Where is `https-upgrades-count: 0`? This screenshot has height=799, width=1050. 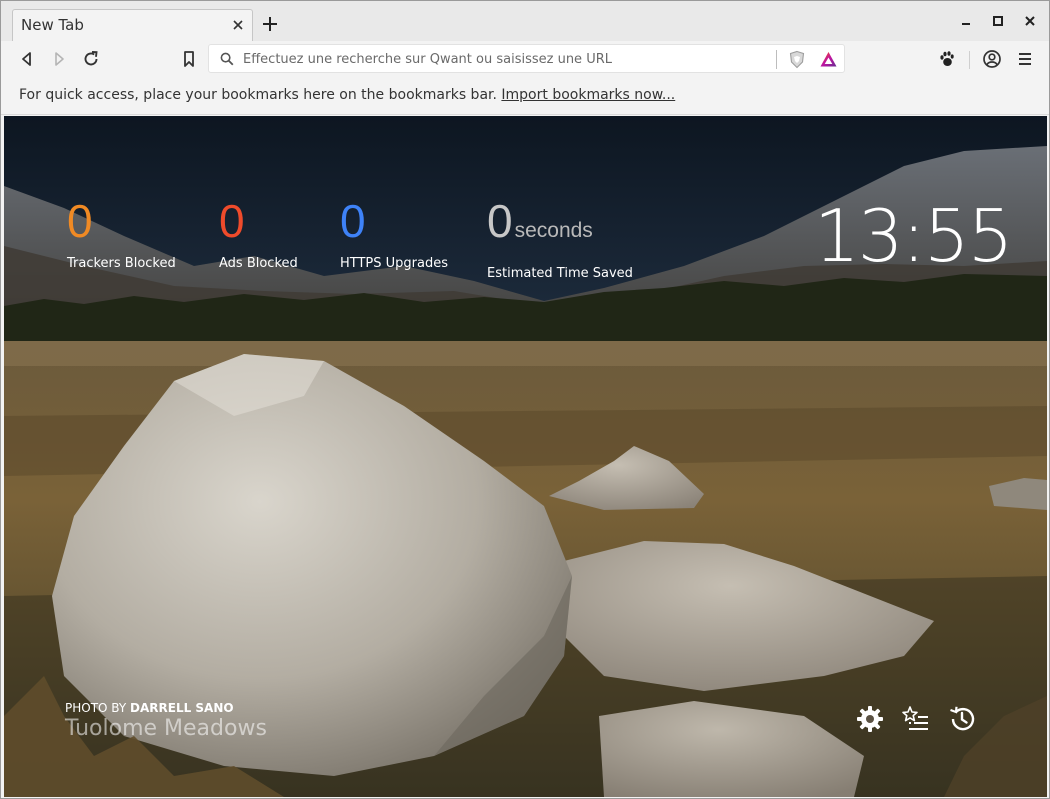 https-upgrades-count: 0 is located at coordinates (353, 221).